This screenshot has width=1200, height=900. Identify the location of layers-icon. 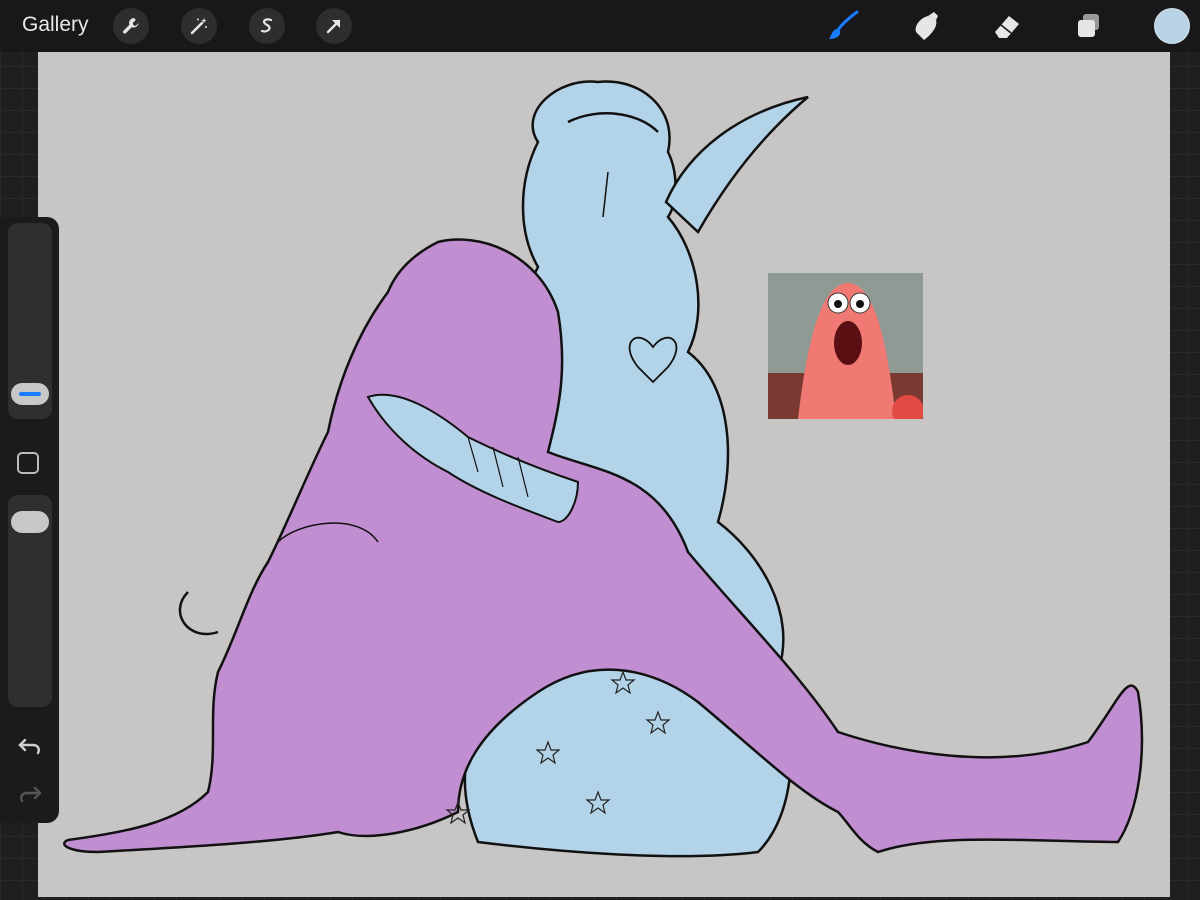
(1088, 25).